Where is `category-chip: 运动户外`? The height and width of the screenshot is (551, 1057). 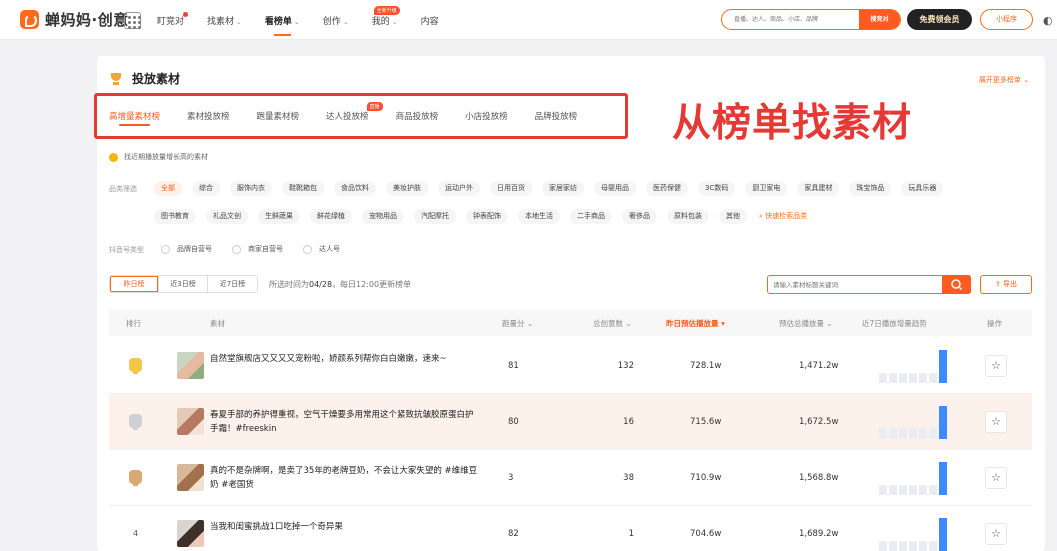 category-chip: 运动户外 is located at coordinates (459, 188).